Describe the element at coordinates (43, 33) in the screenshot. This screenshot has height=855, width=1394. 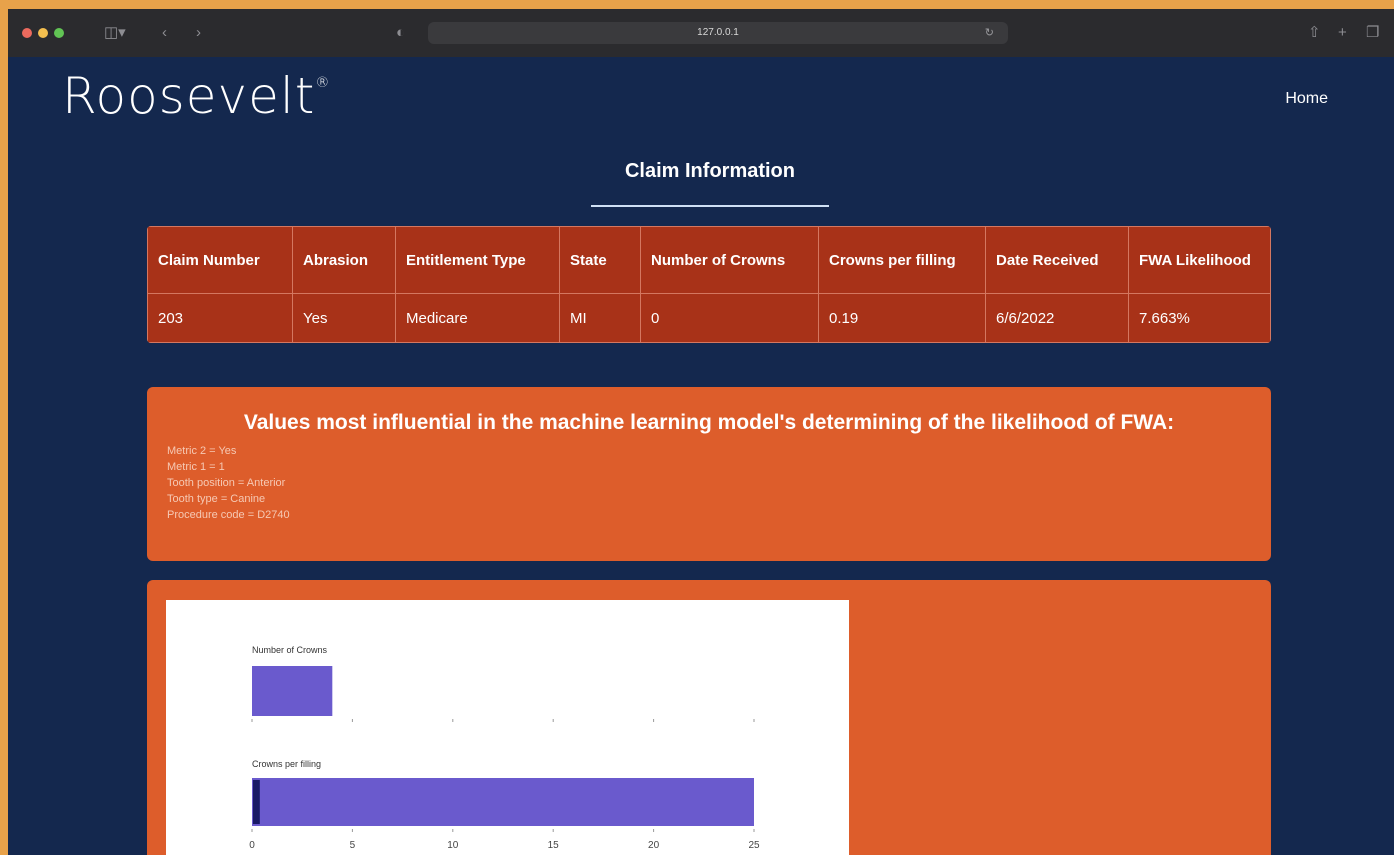
I see `minimize-window-button` at that location.